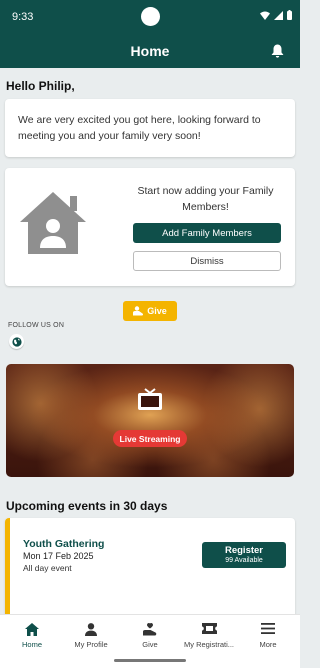 This screenshot has width=320, height=668. What do you see at coordinates (32, 629) in the screenshot?
I see `home-icon` at bounding box center [32, 629].